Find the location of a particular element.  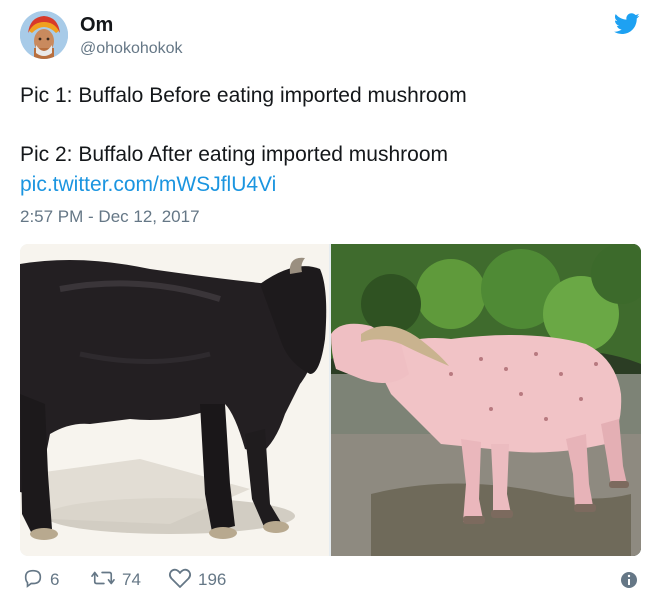

user-handle: @ohokohokok is located at coordinates (131, 49).